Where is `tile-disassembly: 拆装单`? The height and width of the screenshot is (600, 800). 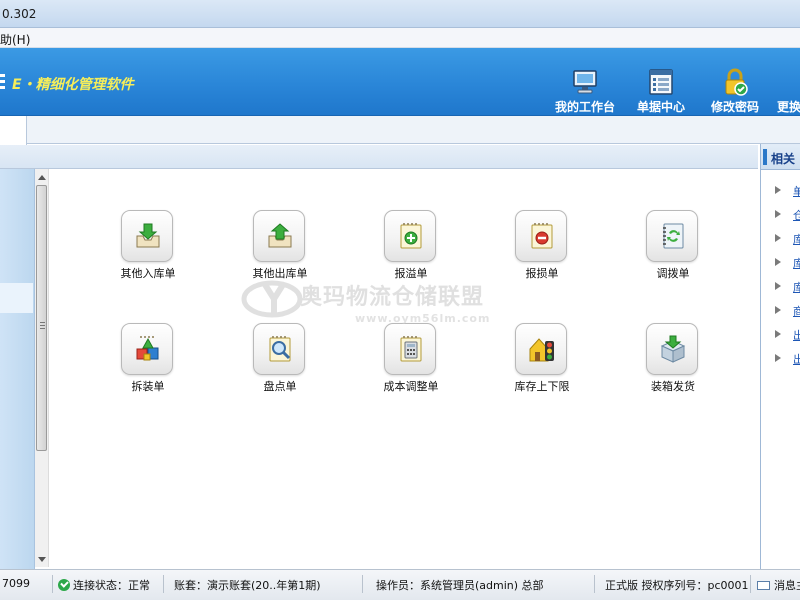
tile-disassembly: 拆装单 is located at coordinates (148, 368).